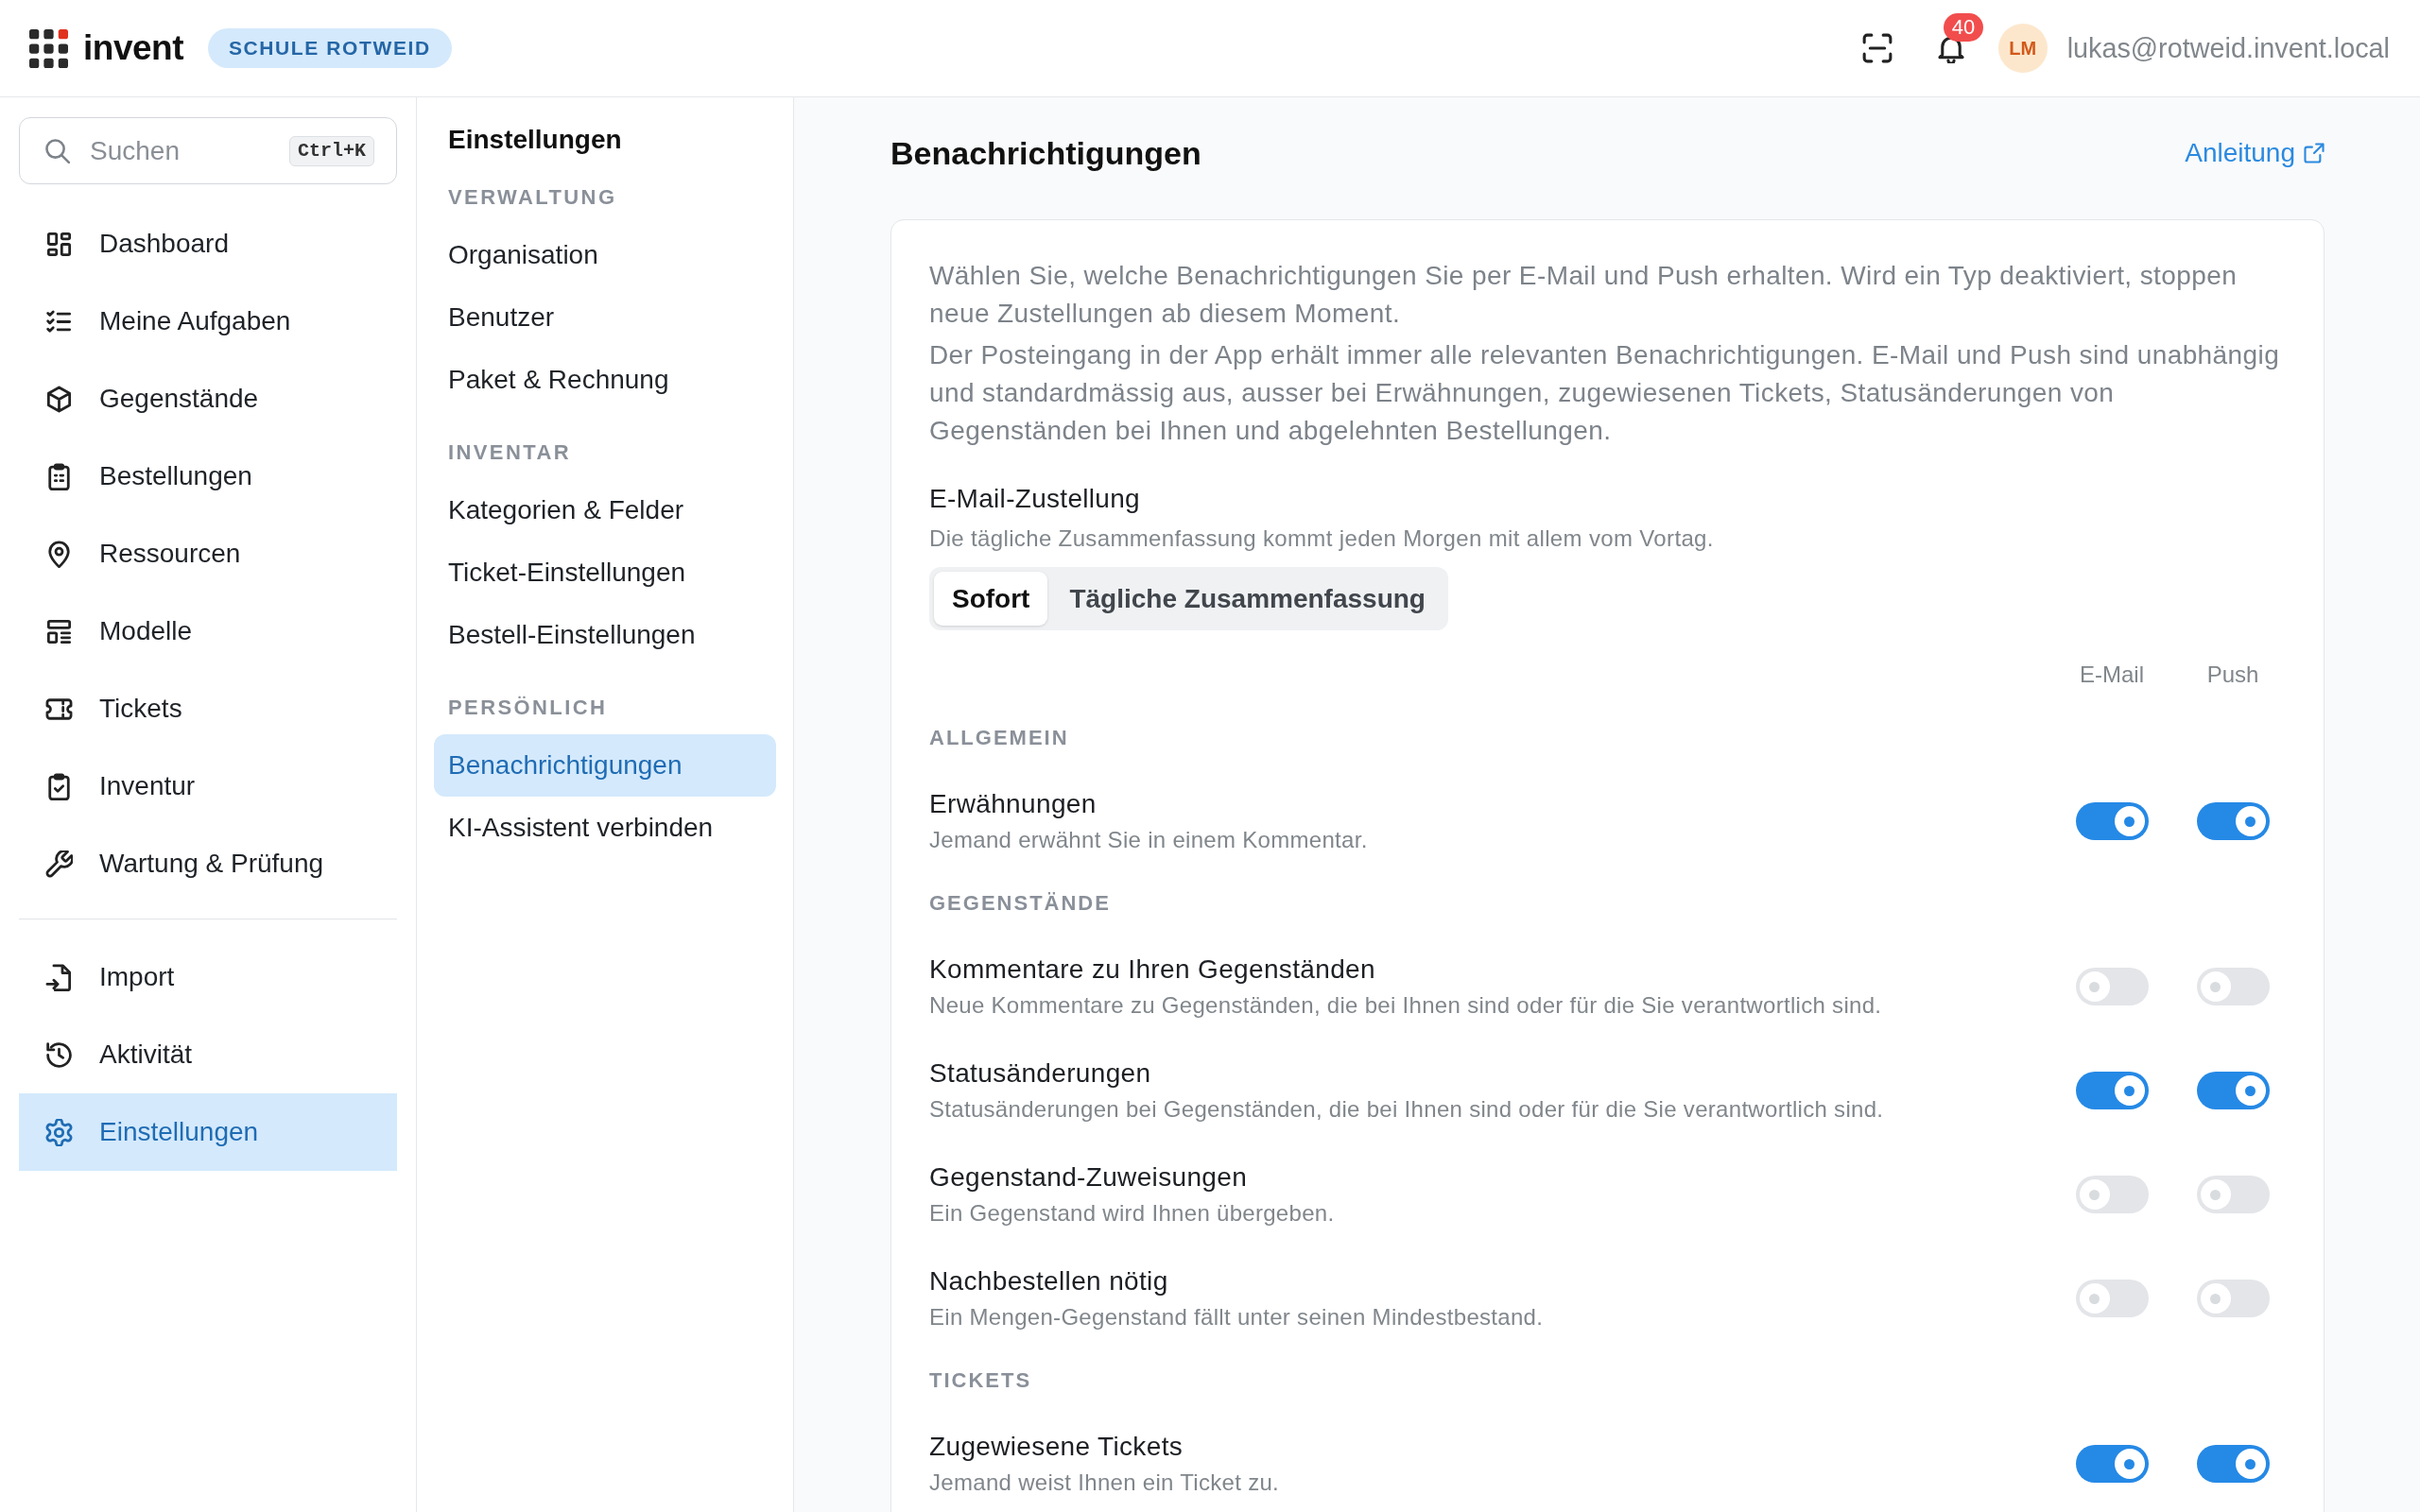  What do you see at coordinates (1056, 1447) in the screenshot?
I see `notification-title: Zugewiesene Tickets` at bounding box center [1056, 1447].